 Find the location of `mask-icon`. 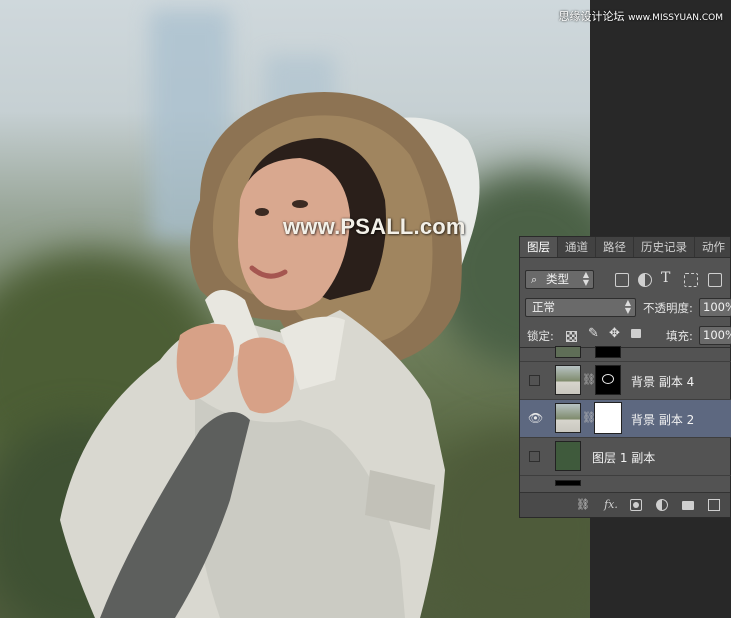

mask-icon is located at coordinates (636, 505).